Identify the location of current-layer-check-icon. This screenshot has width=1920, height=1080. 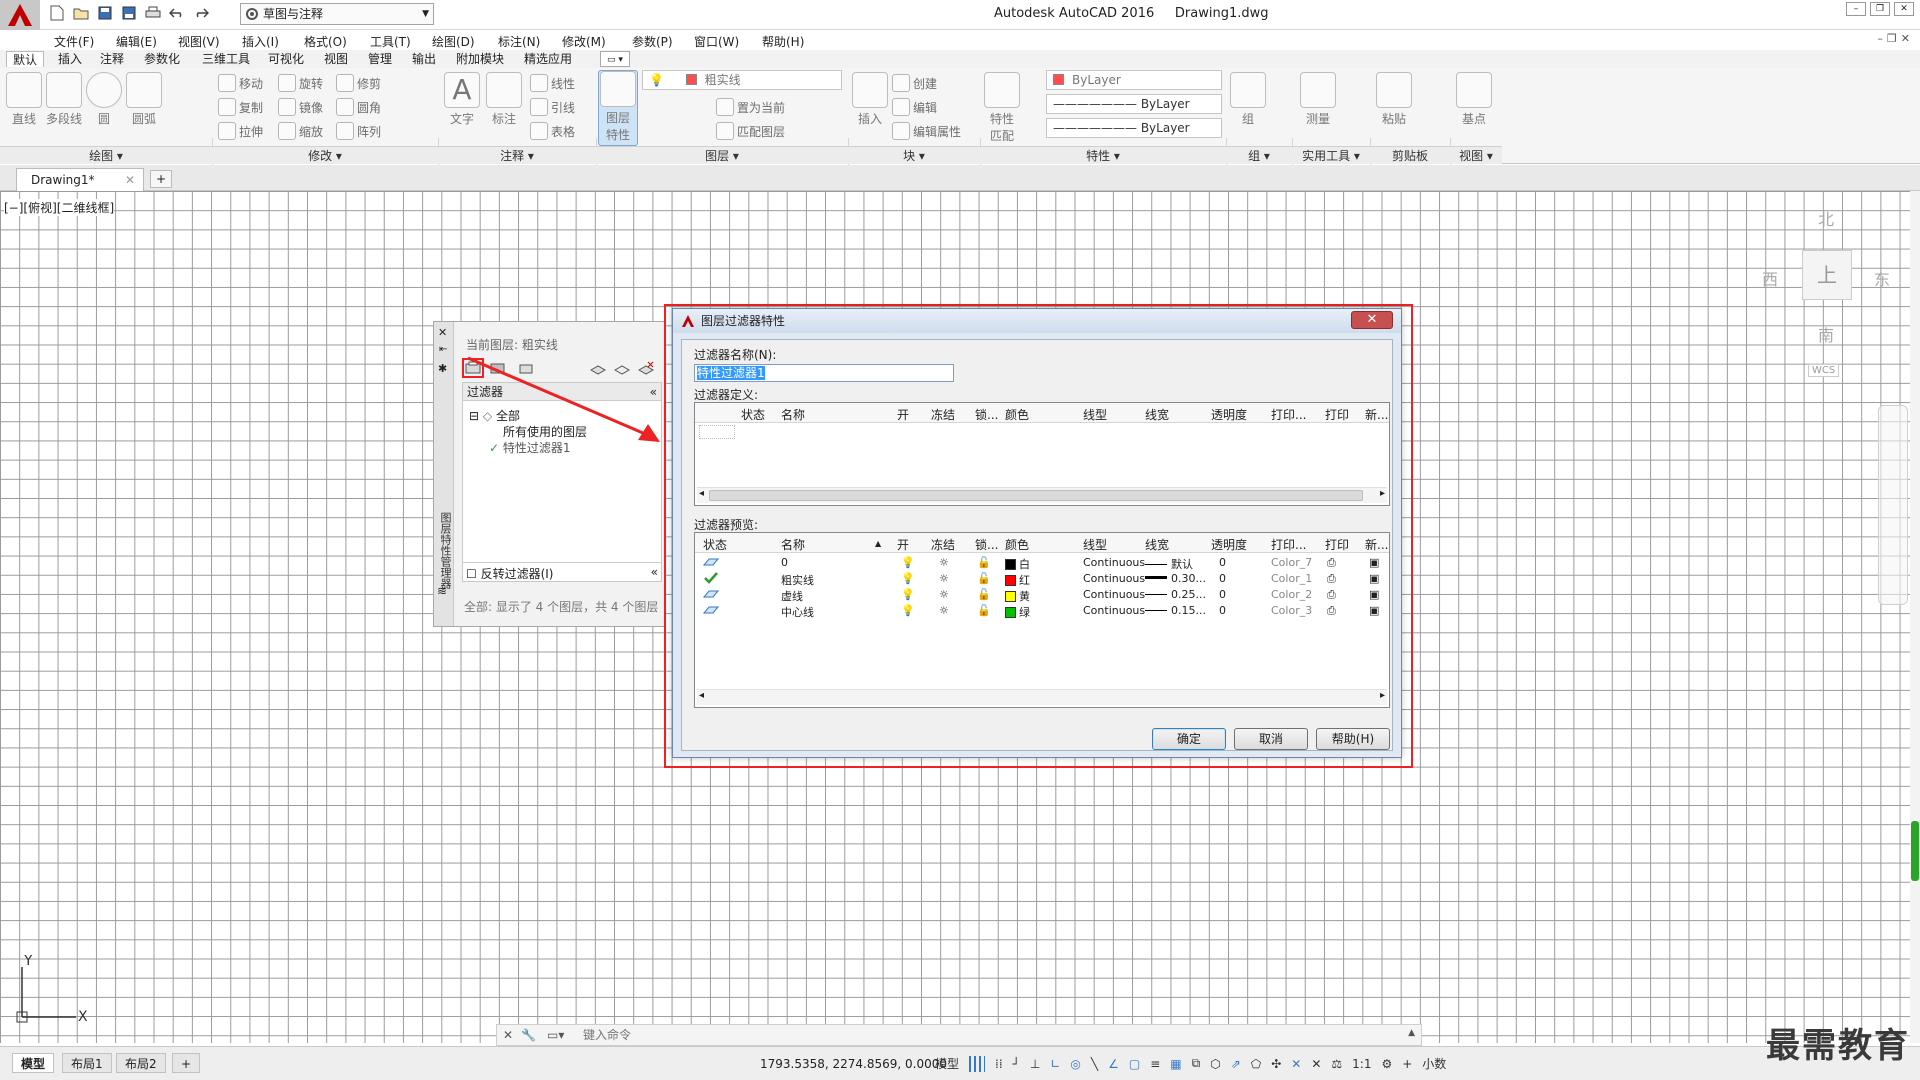
(711, 578).